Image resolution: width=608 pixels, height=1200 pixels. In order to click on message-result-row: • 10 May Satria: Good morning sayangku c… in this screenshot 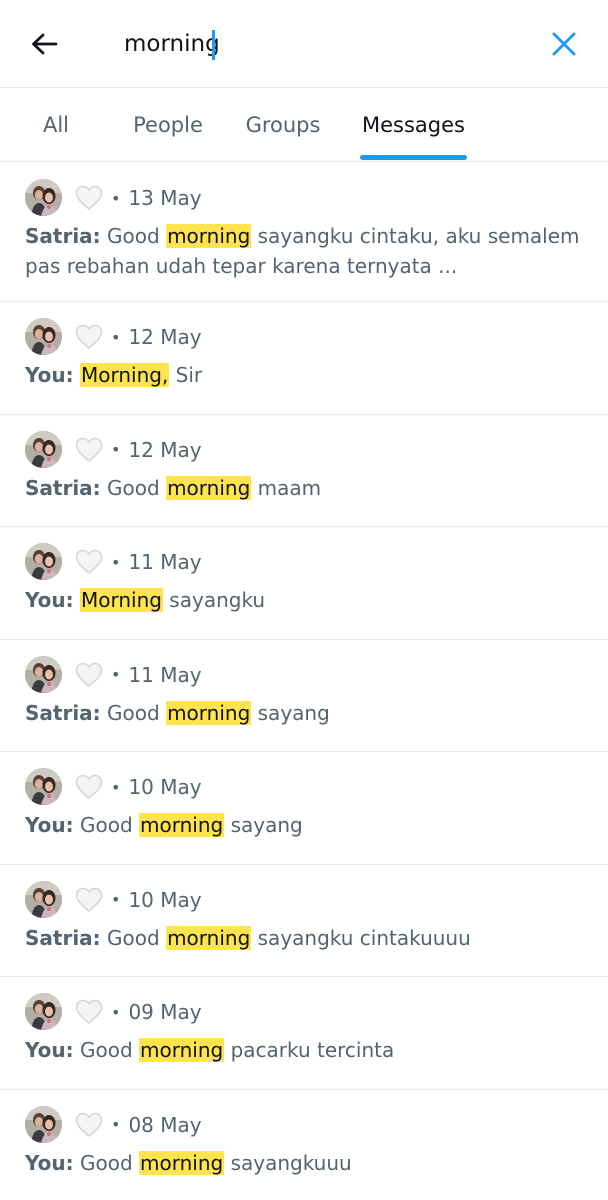, I will do `click(304, 921)`.